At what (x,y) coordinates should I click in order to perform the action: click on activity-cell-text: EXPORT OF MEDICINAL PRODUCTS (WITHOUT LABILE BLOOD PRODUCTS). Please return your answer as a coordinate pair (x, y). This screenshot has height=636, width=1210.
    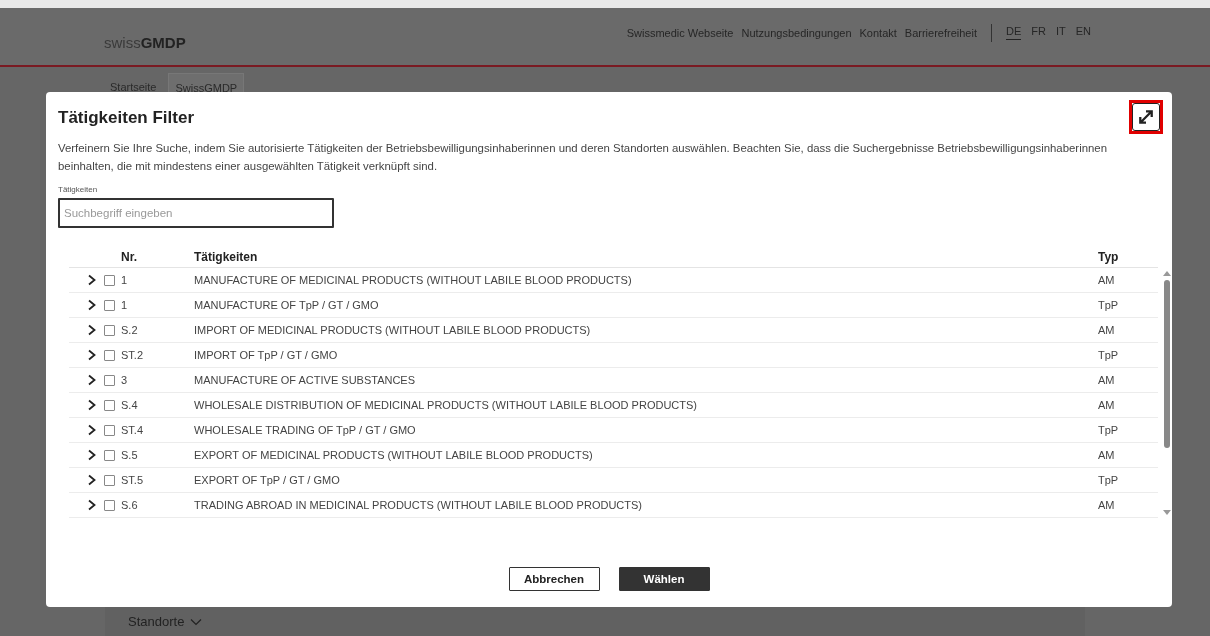
    Looking at the image, I should click on (394, 455).